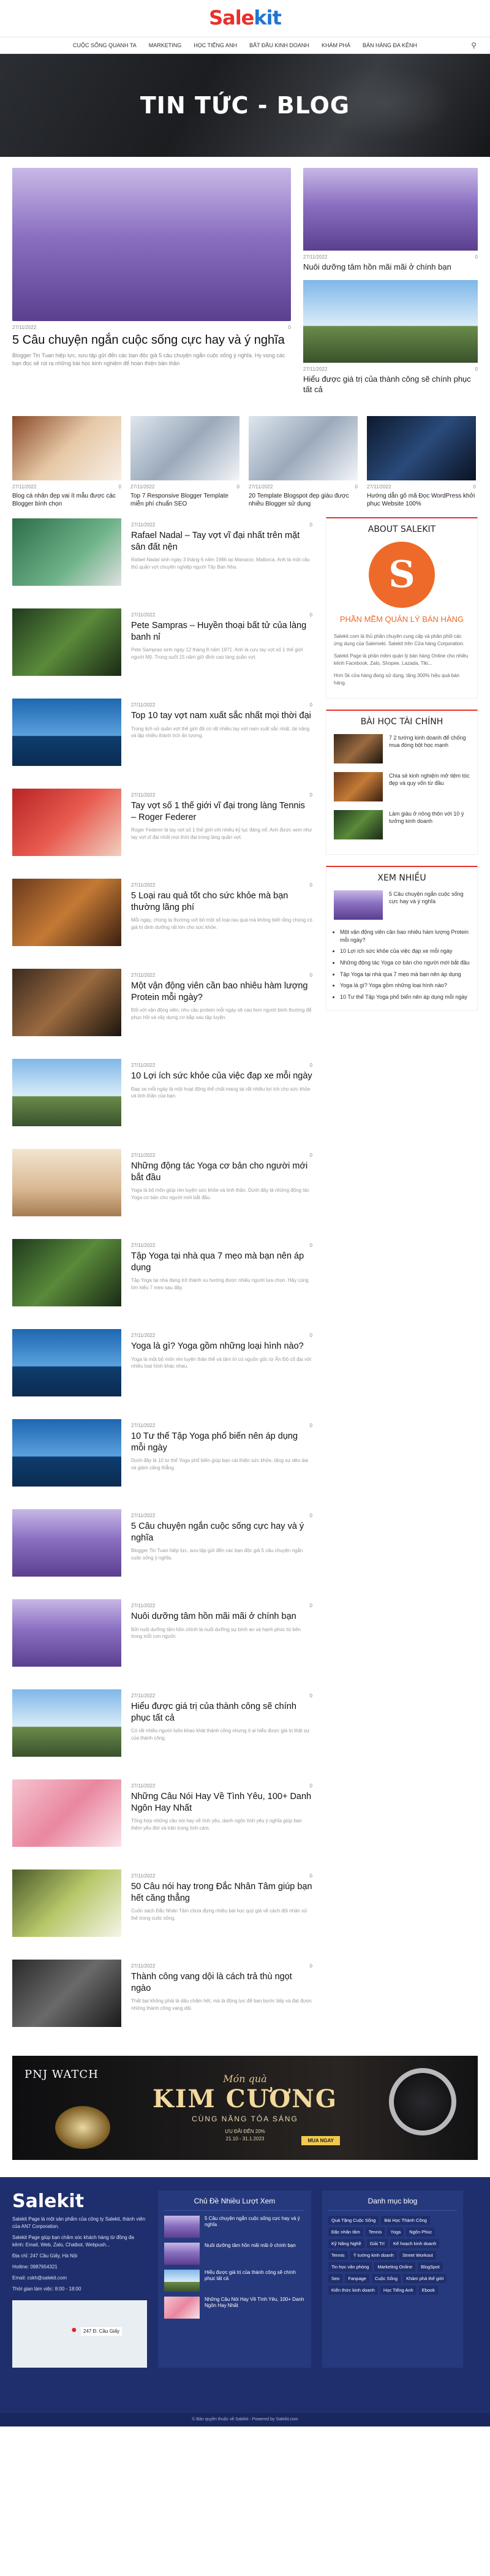 Image resolution: width=490 pixels, height=2576 pixels. What do you see at coordinates (336, 45) in the screenshot?
I see `nav-item: Khám phá` at bounding box center [336, 45].